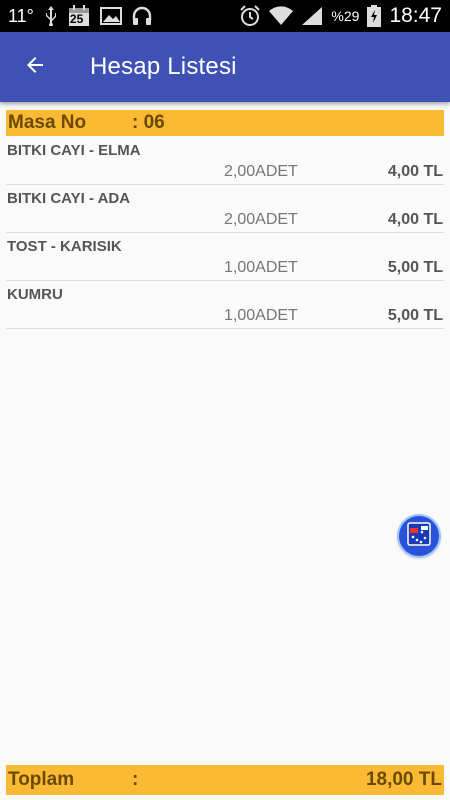 This screenshot has width=450, height=800. I want to click on wifi-icon, so click(281, 16).